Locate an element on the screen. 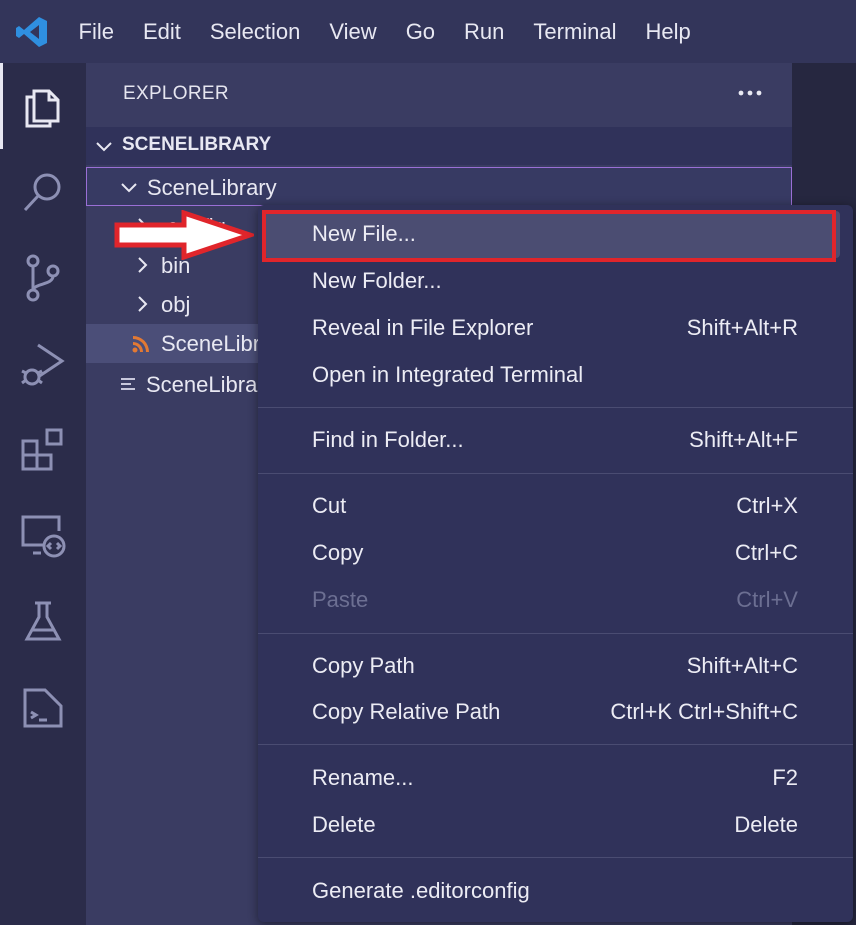  tree-item-label: SceneLibrary is located at coordinates (212, 187).